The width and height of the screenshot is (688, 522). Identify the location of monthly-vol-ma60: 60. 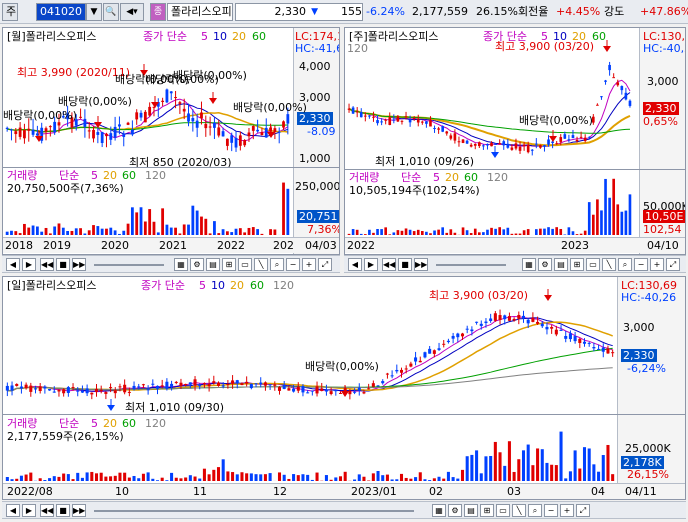
(129, 175).